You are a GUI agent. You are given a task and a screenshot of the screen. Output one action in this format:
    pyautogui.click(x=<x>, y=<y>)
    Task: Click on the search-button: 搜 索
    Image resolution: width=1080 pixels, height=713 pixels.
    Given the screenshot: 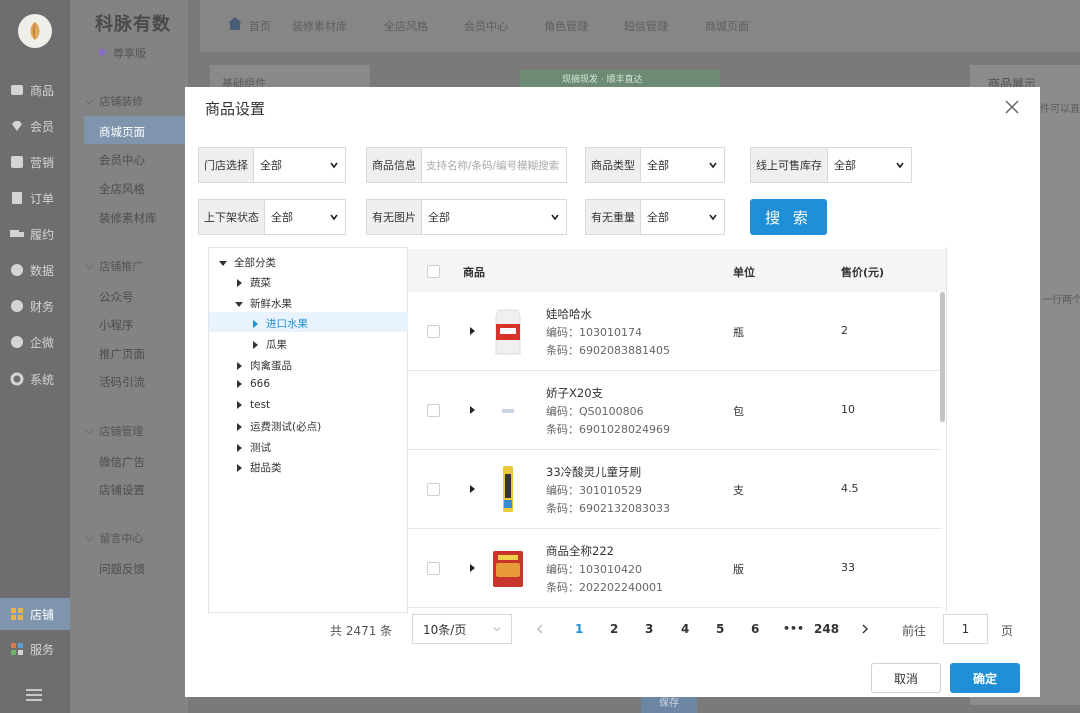 What is the action you would take?
    pyautogui.click(x=788, y=217)
    